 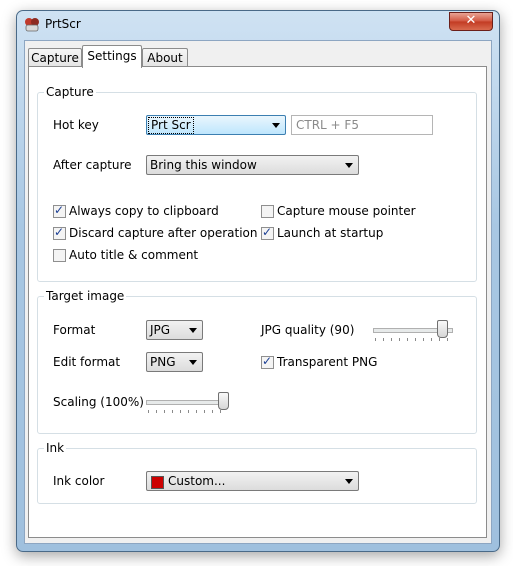 What do you see at coordinates (76, 125) in the screenshot?
I see `hotkey-label: Hot key` at bounding box center [76, 125].